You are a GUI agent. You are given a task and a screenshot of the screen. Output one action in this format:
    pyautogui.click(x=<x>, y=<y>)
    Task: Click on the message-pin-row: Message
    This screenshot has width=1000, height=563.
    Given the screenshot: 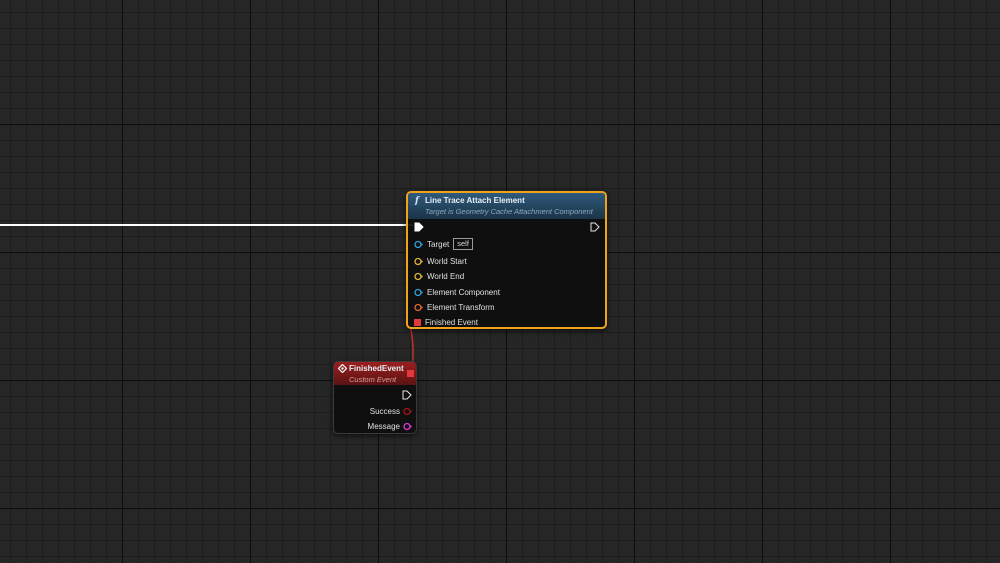 What is the action you would take?
    pyautogui.click(x=390, y=426)
    